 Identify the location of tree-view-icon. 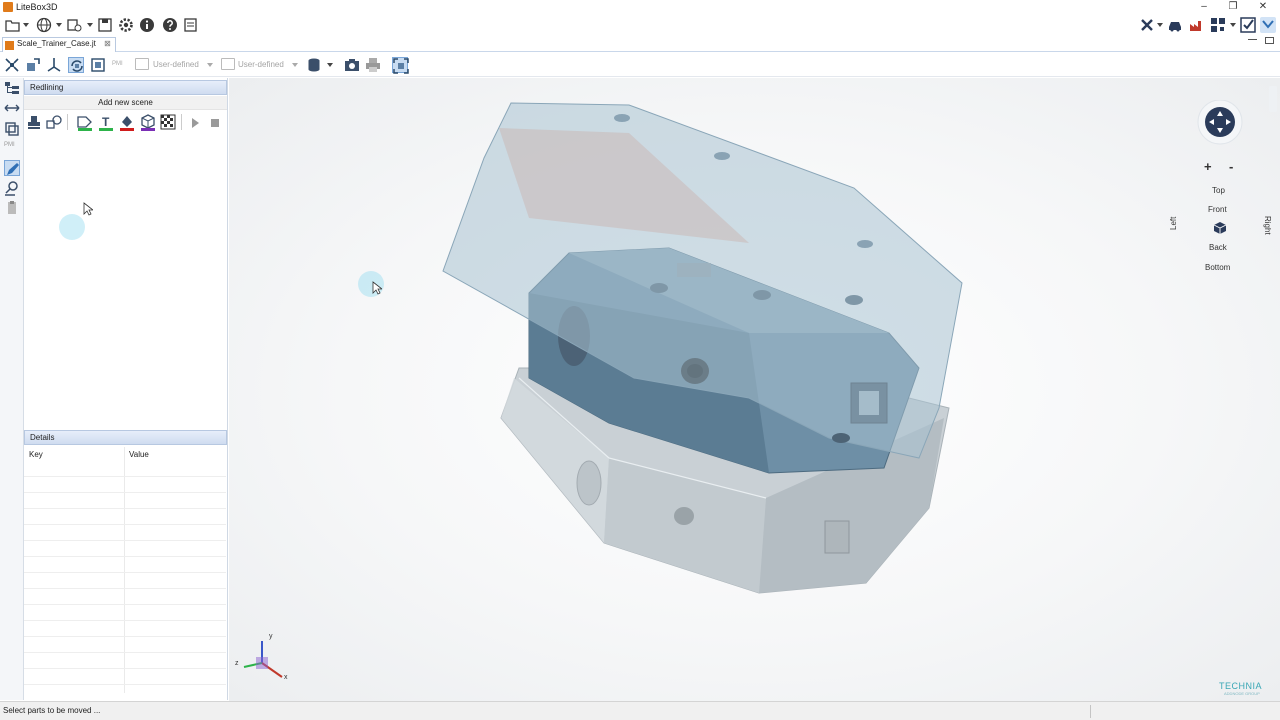
(12, 88).